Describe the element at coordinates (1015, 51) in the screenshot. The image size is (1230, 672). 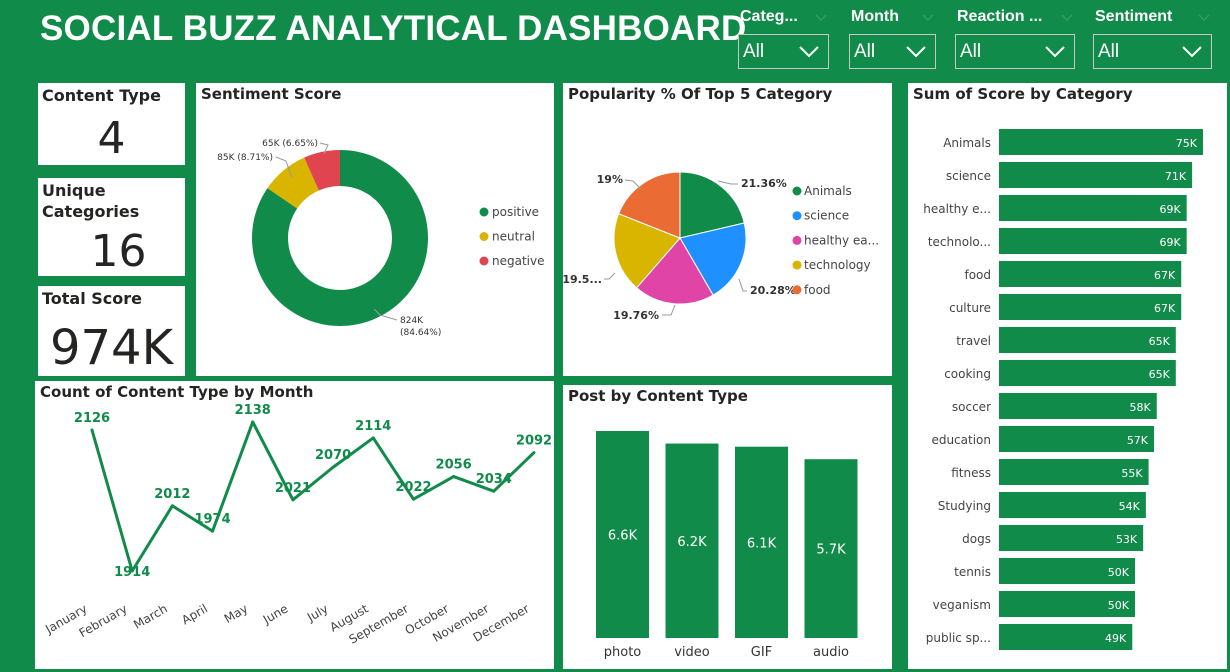
I see `slicer-reaction-dropdown: All` at that location.